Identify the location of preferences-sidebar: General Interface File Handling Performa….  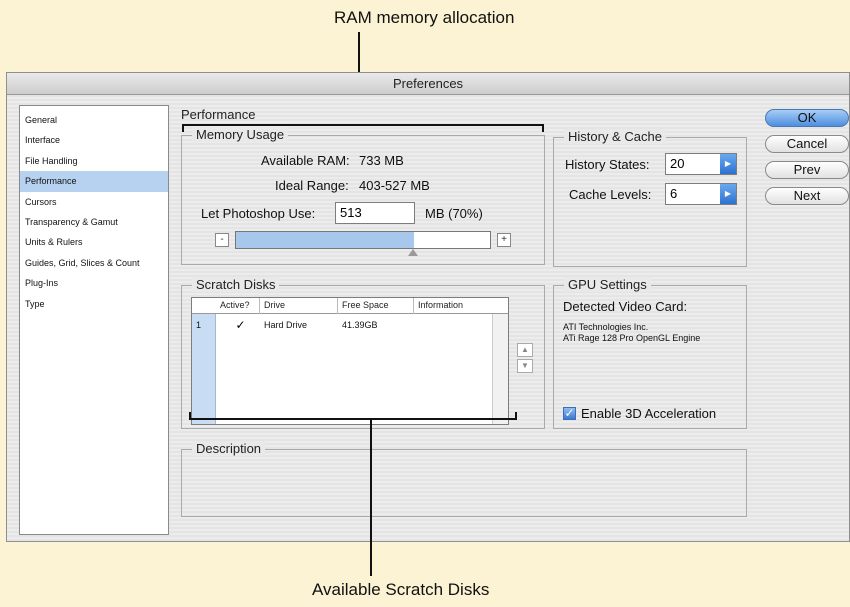
(94, 320).